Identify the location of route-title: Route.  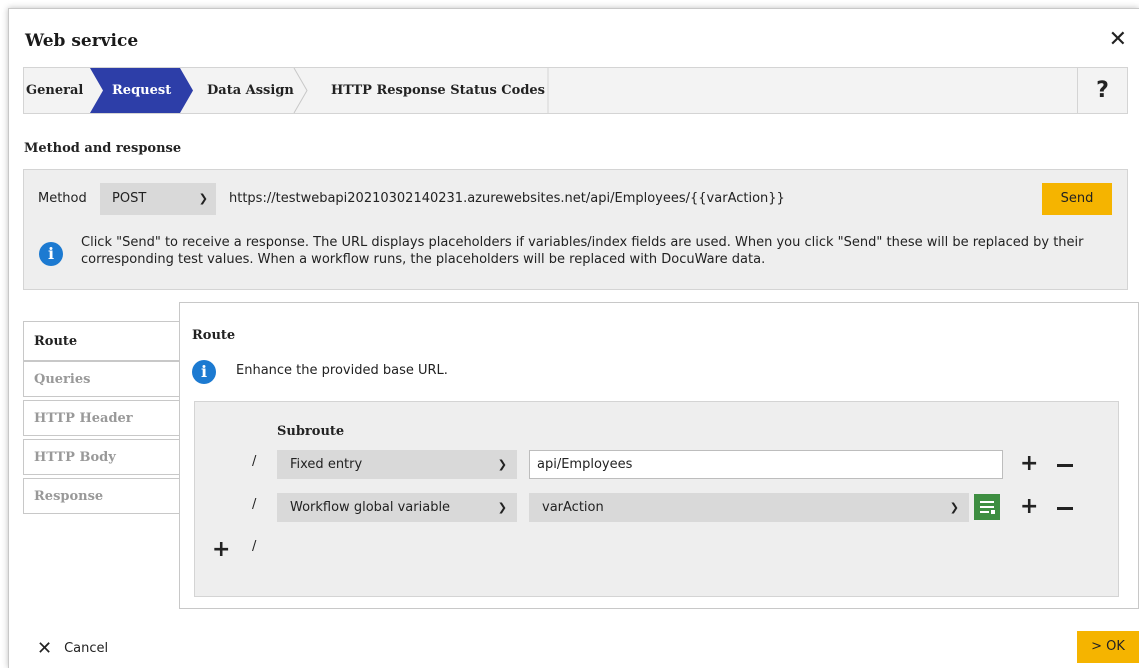
(214, 335).